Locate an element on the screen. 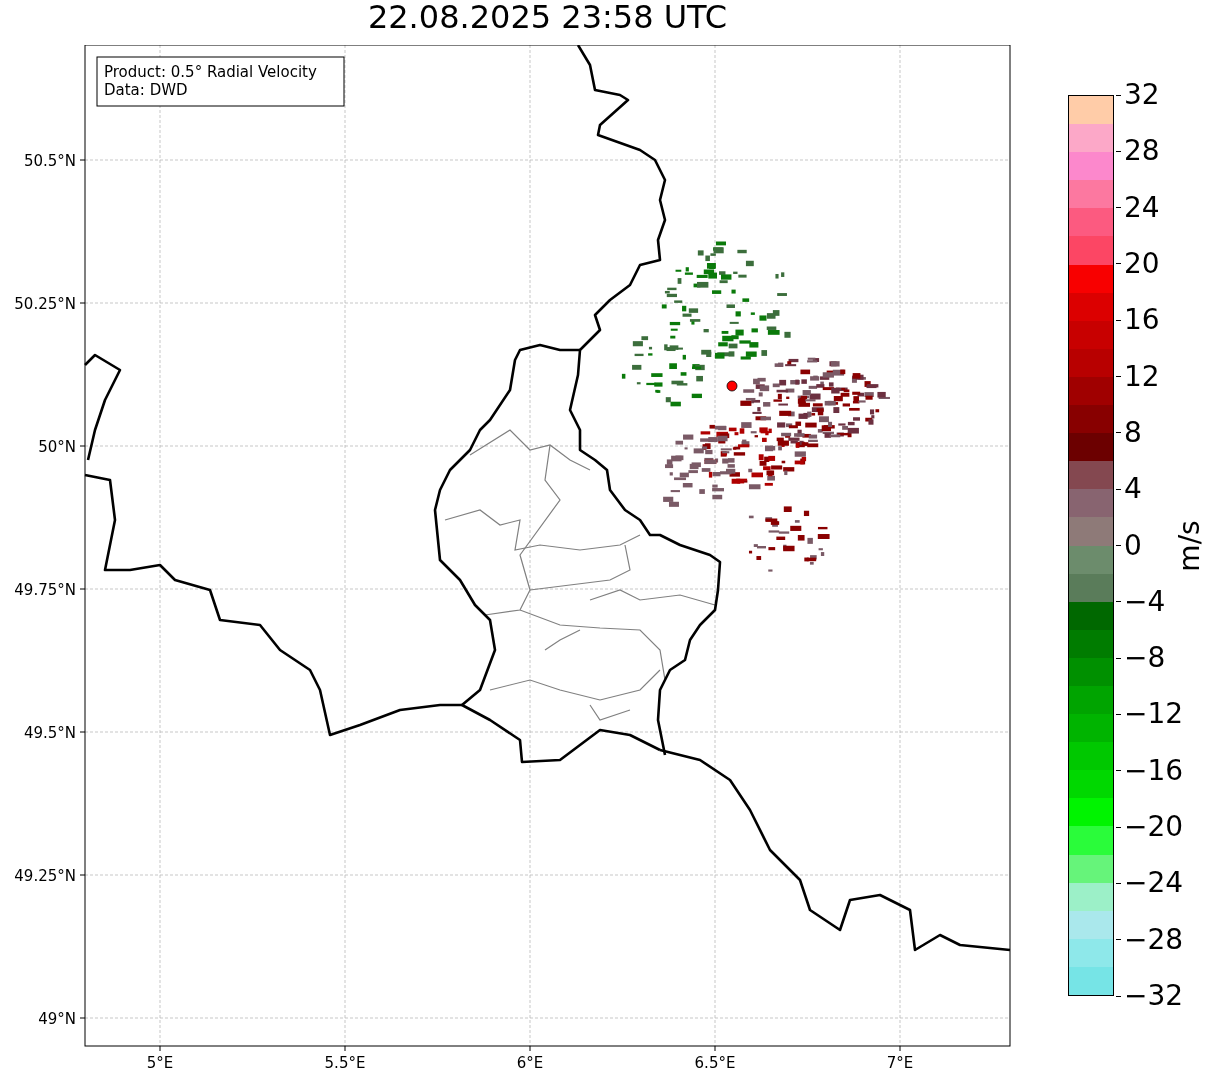  colorbar-tick-label: −20 is located at coordinates (1153, 827).